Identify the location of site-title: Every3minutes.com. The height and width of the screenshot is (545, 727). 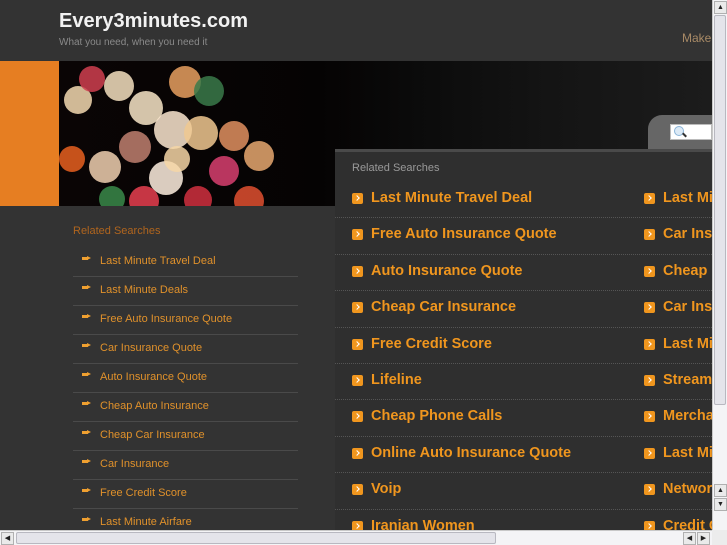
(153, 21).